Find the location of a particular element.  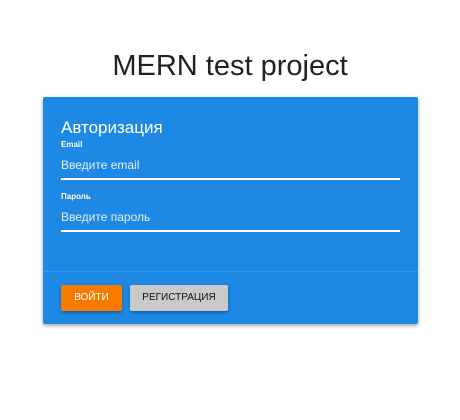

password-label: Пароль is located at coordinates (76, 196).